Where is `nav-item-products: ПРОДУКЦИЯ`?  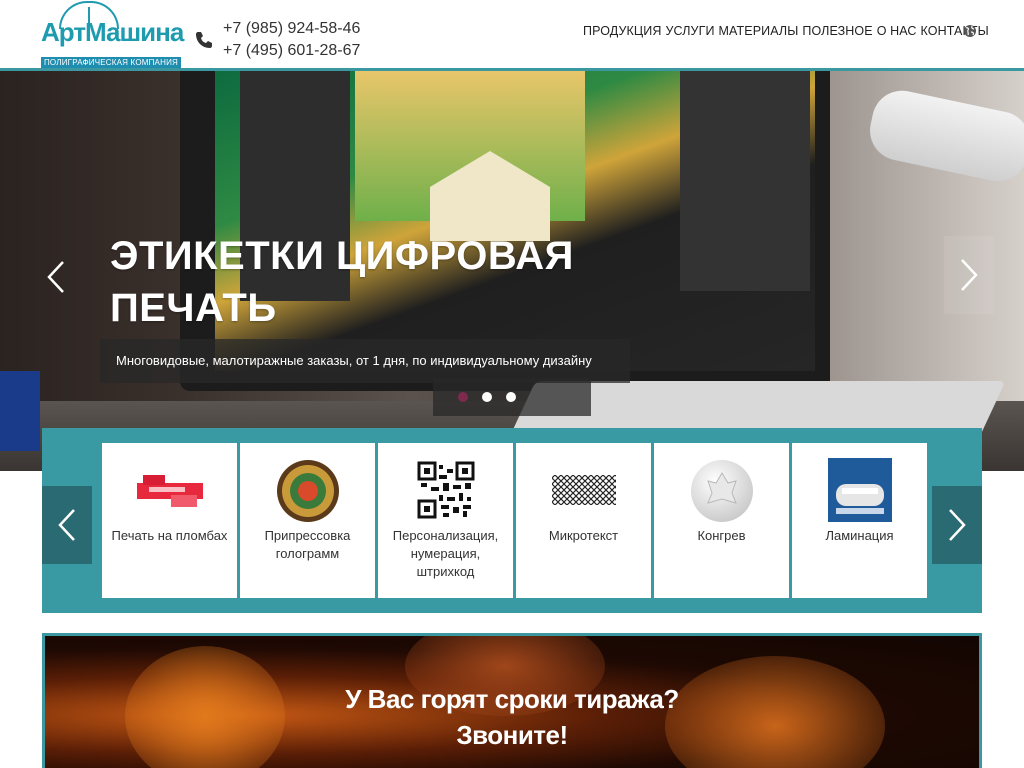 nav-item-products: ПРОДУКЦИЯ is located at coordinates (622, 31).